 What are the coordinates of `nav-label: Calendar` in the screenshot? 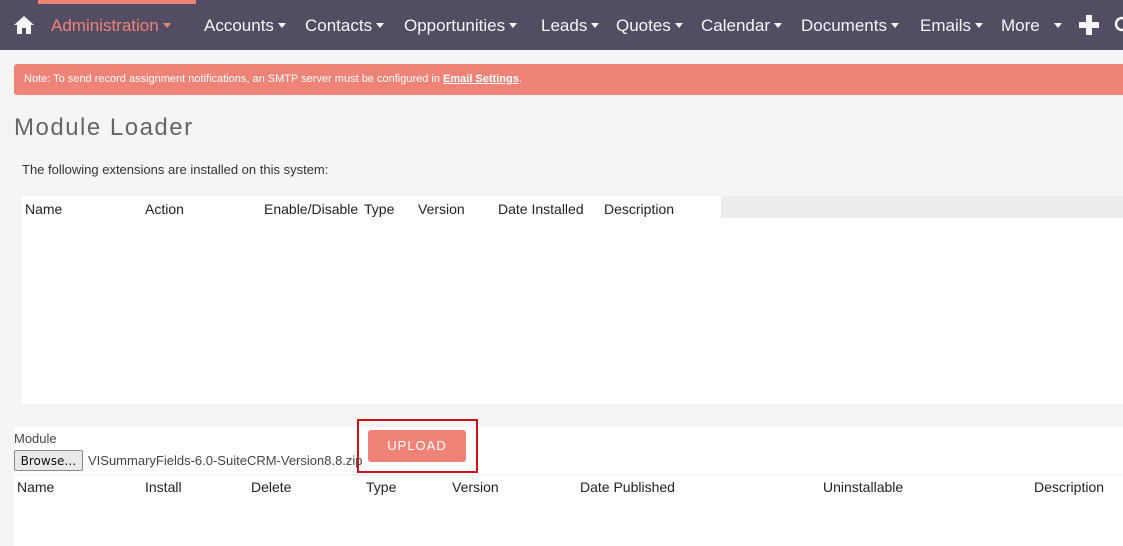 It's located at (735, 25).